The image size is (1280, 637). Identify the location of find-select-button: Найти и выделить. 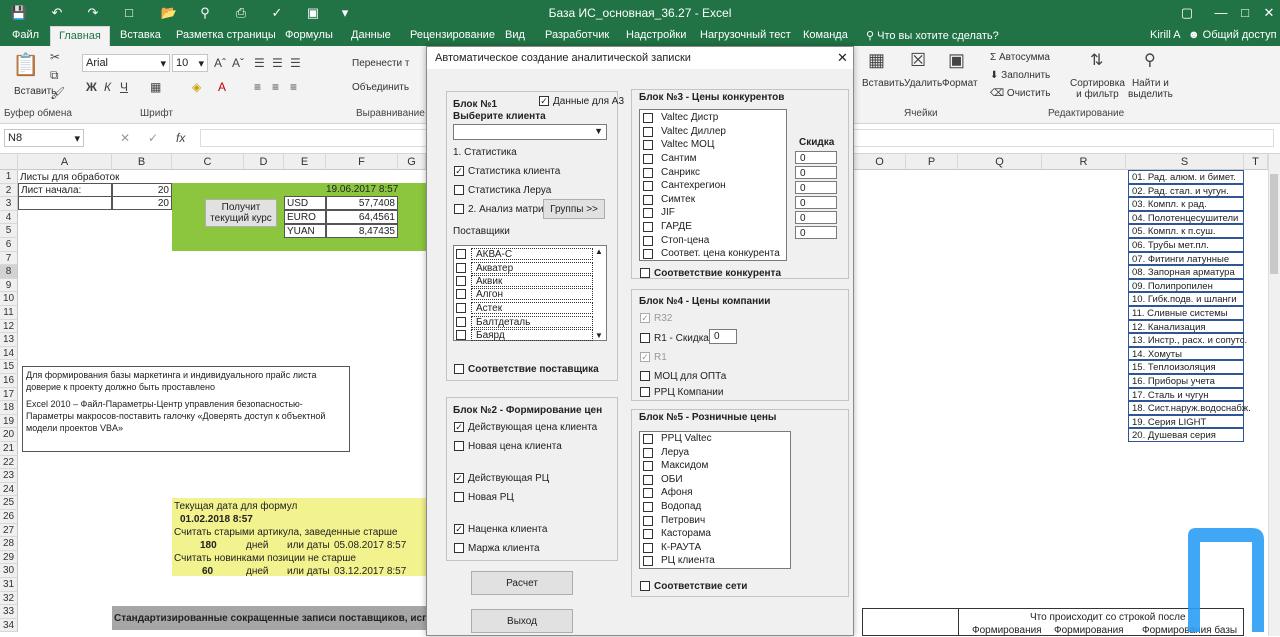
(1150, 89).